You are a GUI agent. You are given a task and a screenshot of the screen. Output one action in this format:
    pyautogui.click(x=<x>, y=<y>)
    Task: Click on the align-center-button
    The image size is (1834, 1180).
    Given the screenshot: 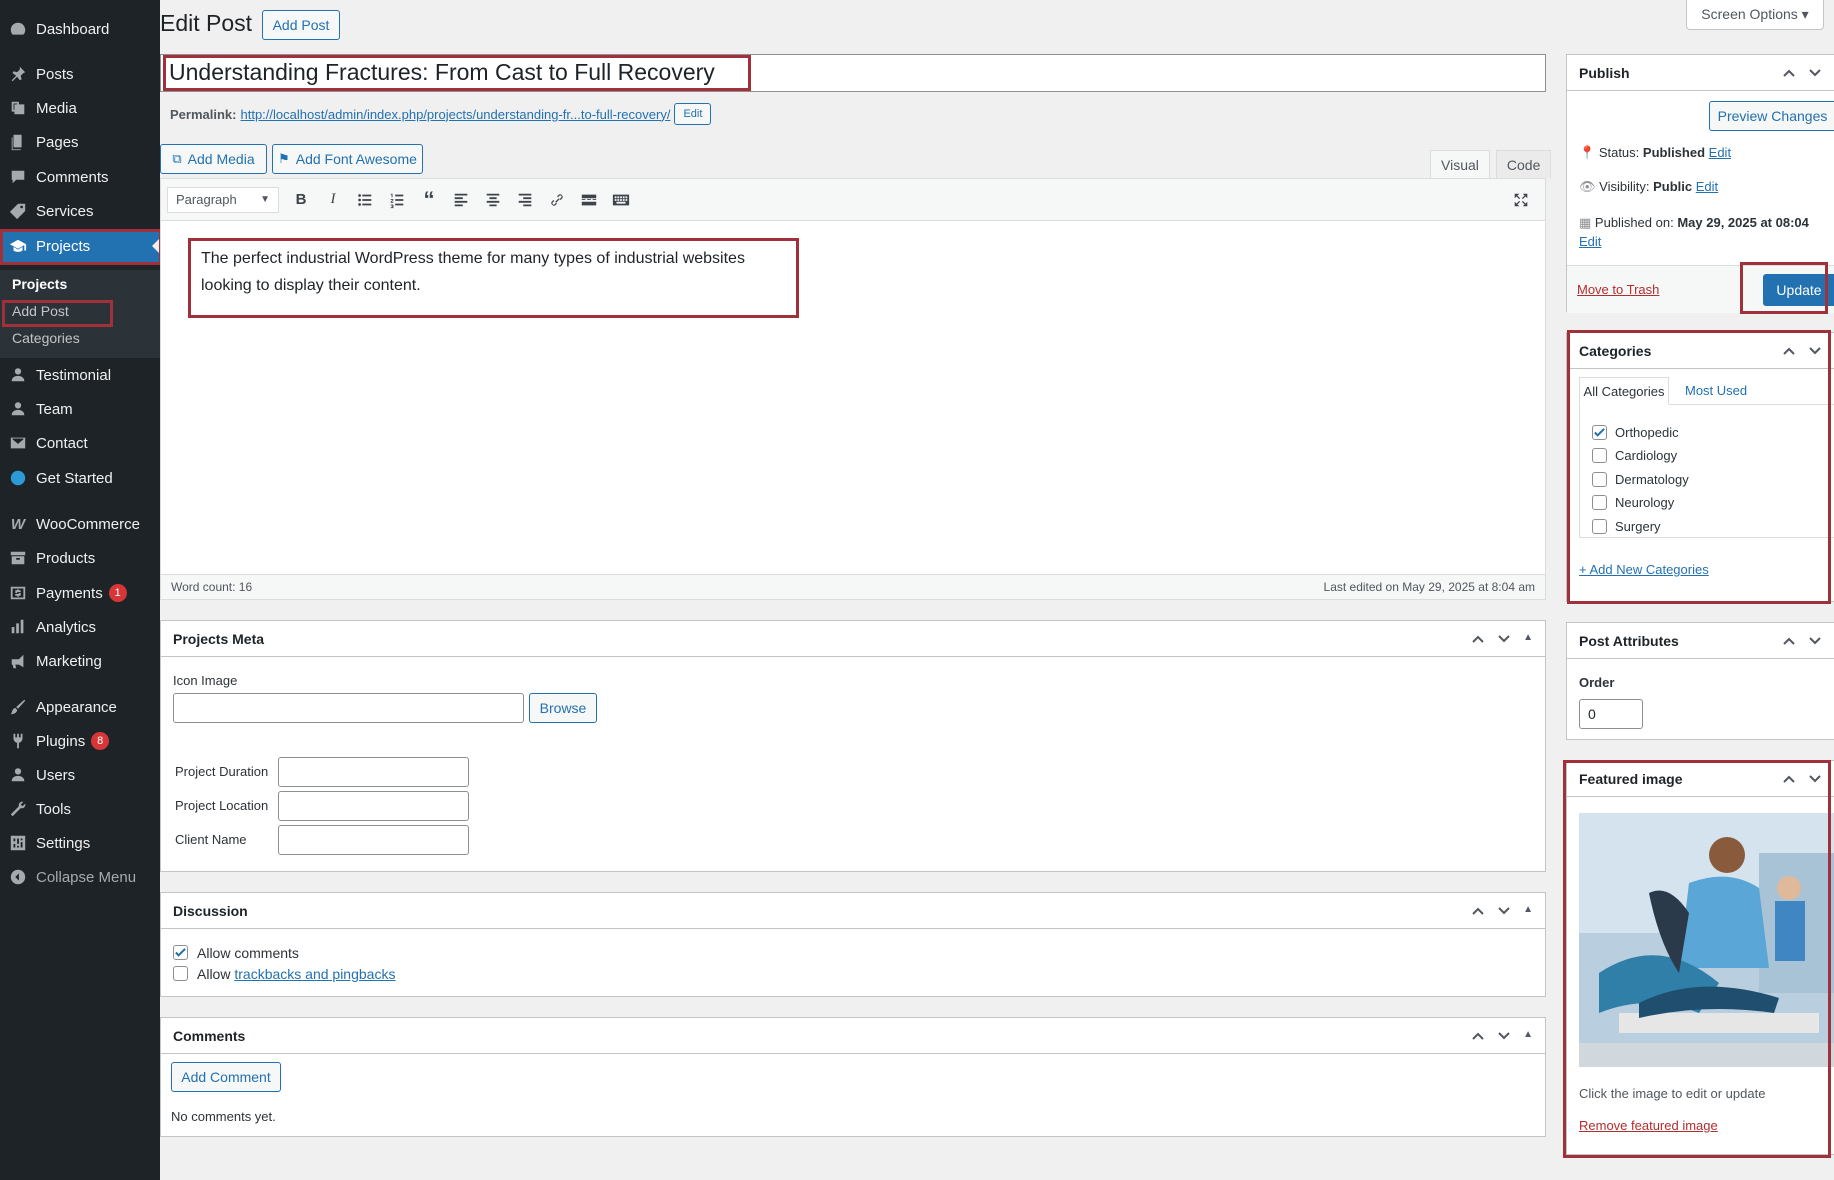 What is the action you would take?
    pyautogui.click(x=493, y=200)
    